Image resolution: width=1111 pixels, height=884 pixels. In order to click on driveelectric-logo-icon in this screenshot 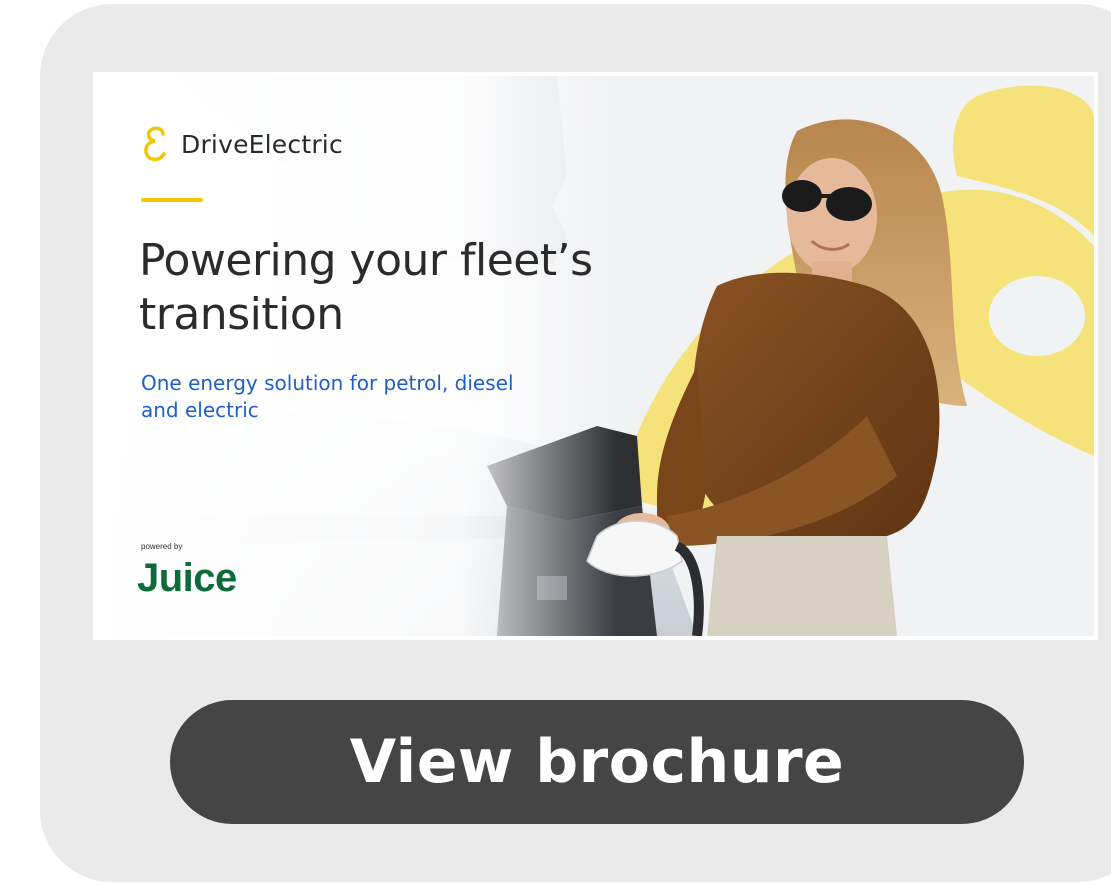, I will do `click(155, 144)`.